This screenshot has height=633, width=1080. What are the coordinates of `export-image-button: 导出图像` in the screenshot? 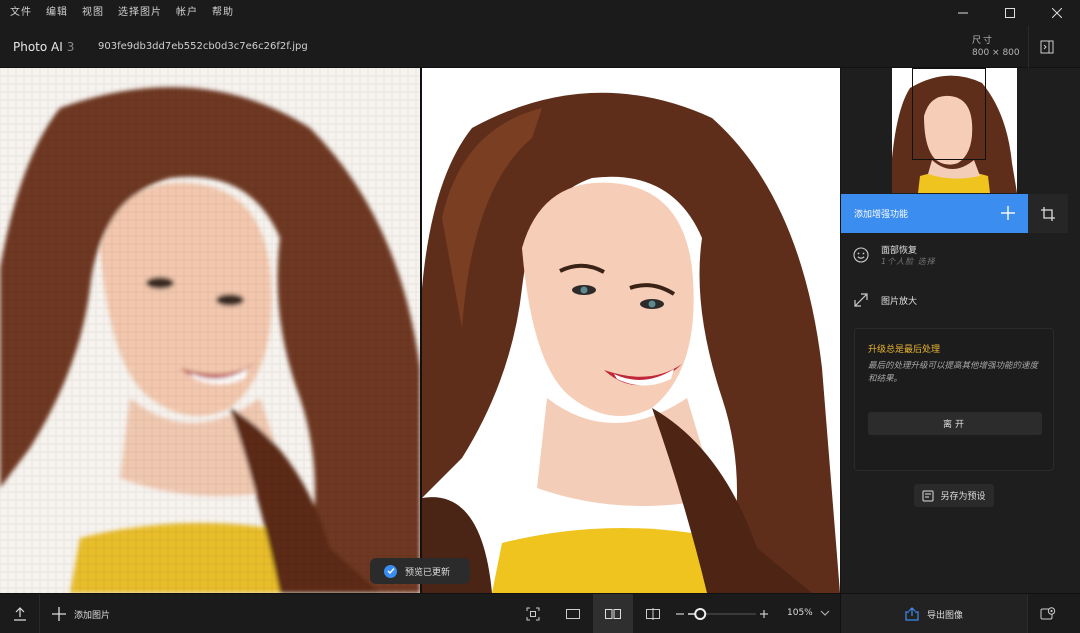 It's located at (933, 613).